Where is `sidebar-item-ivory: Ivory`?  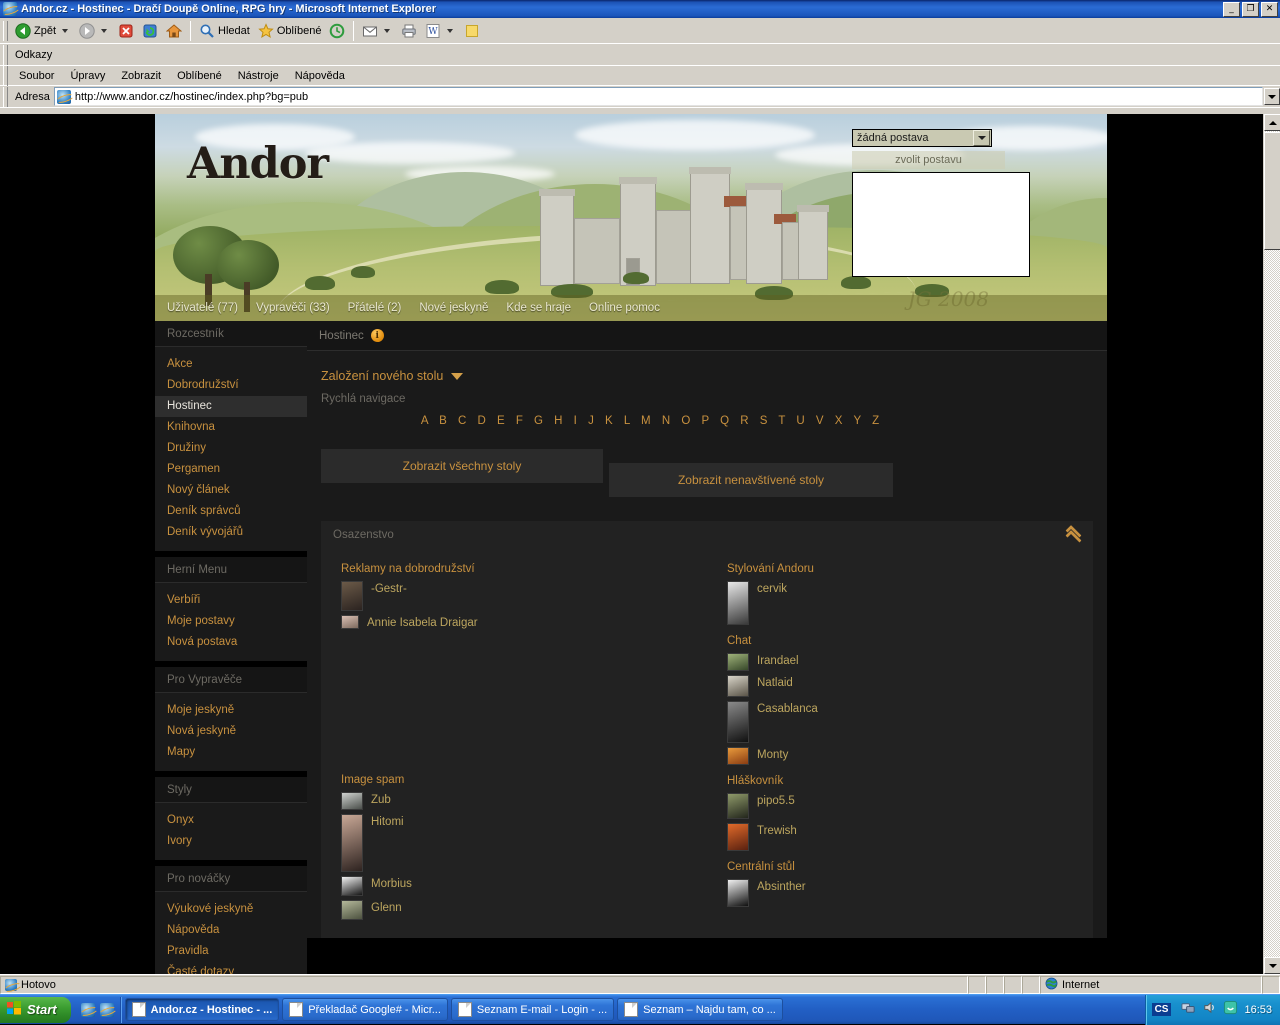
sidebar-item-ivory: Ivory is located at coordinates (231, 841).